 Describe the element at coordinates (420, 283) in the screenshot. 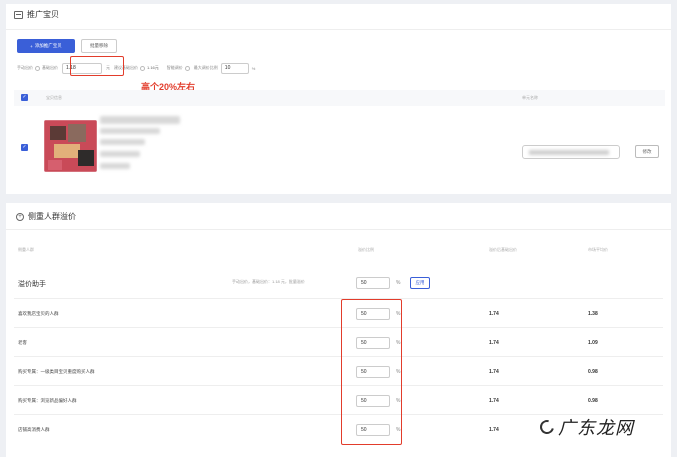

I see `apply-button: 应用` at that location.